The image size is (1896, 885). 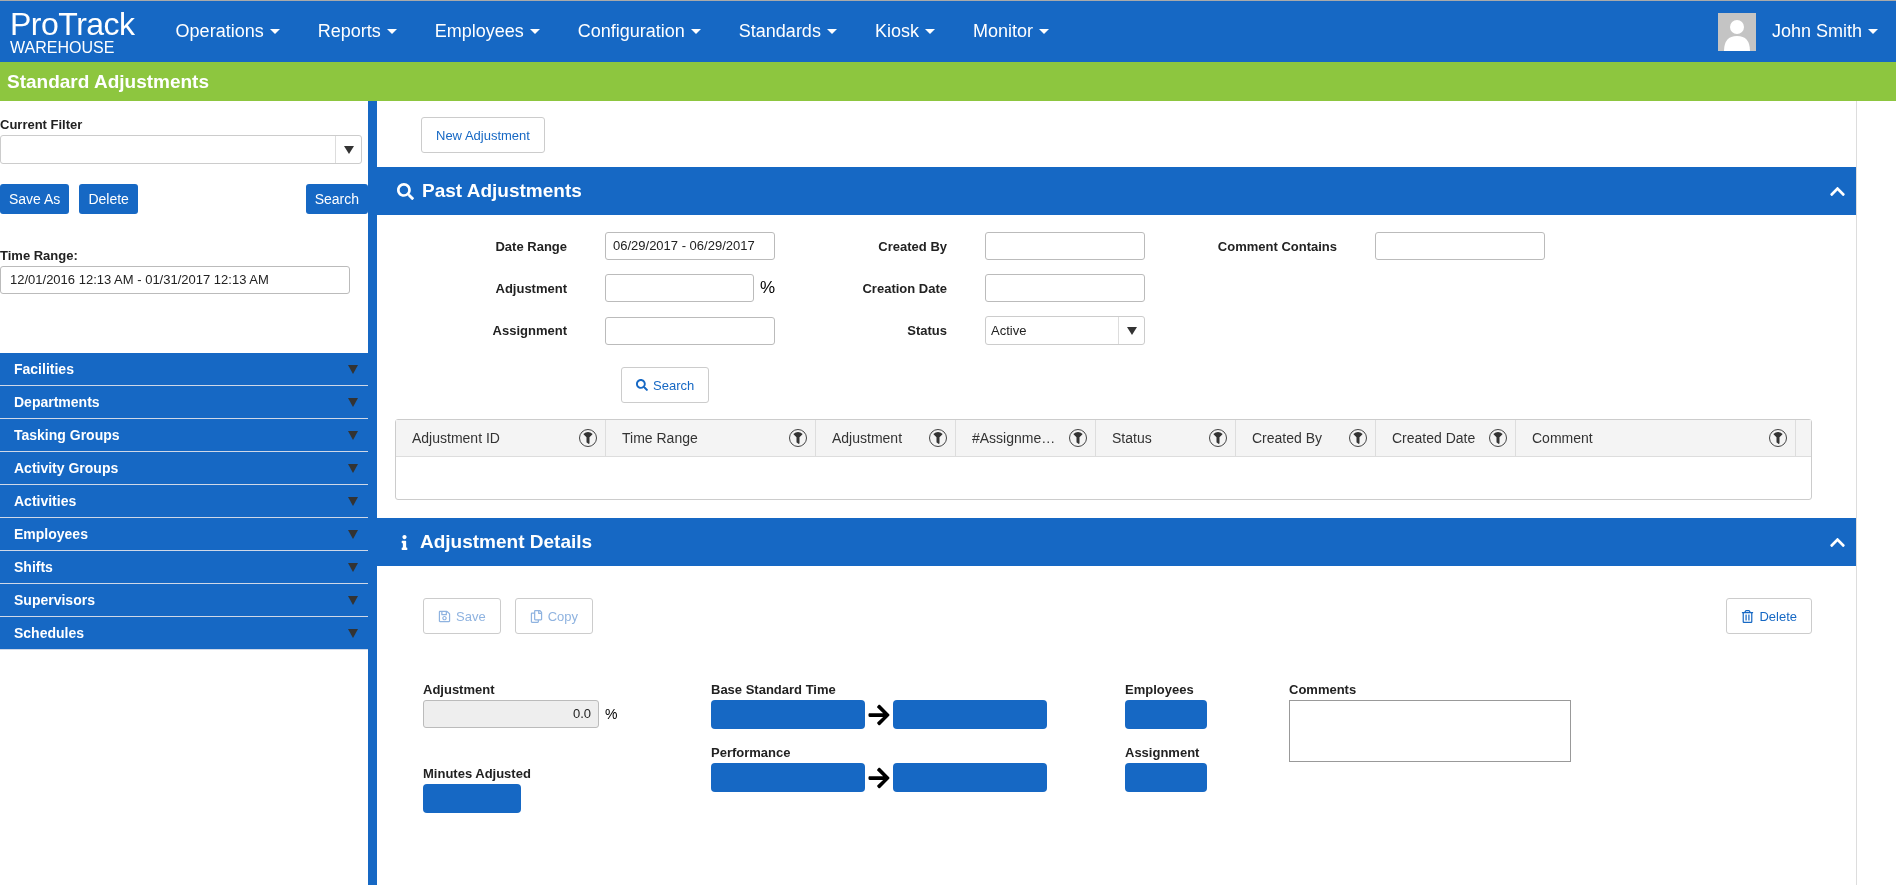 What do you see at coordinates (108, 199) in the screenshot?
I see `sidebar-button: Delete` at bounding box center [108, 199].